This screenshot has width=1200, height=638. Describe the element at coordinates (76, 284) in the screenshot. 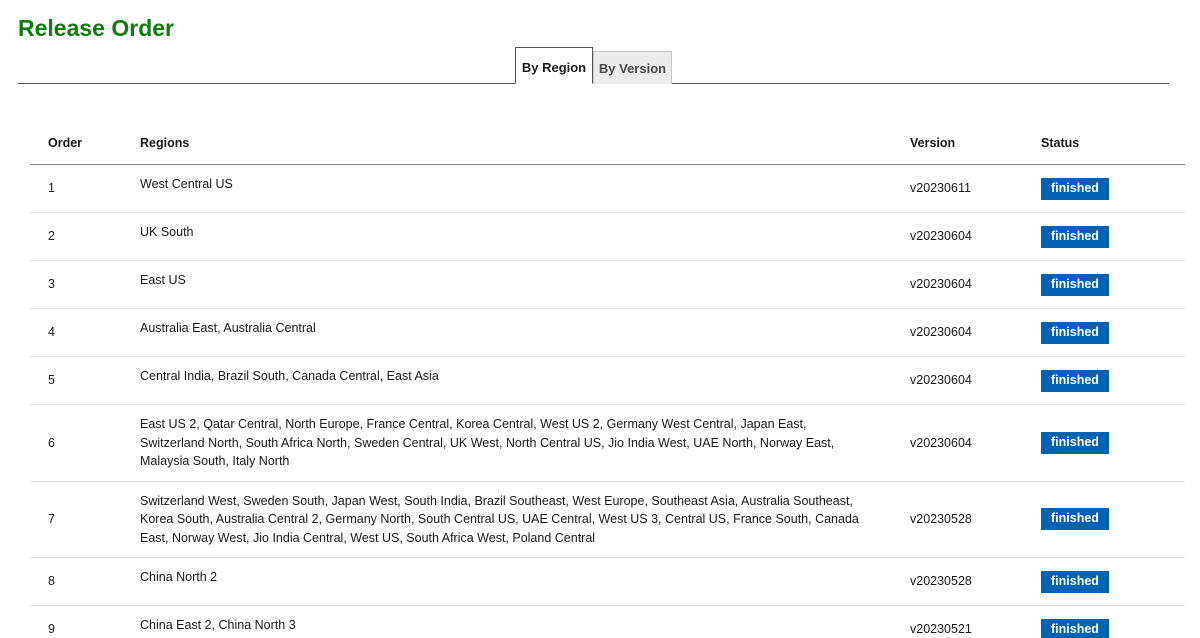

I see `row-order: 3` at that location.